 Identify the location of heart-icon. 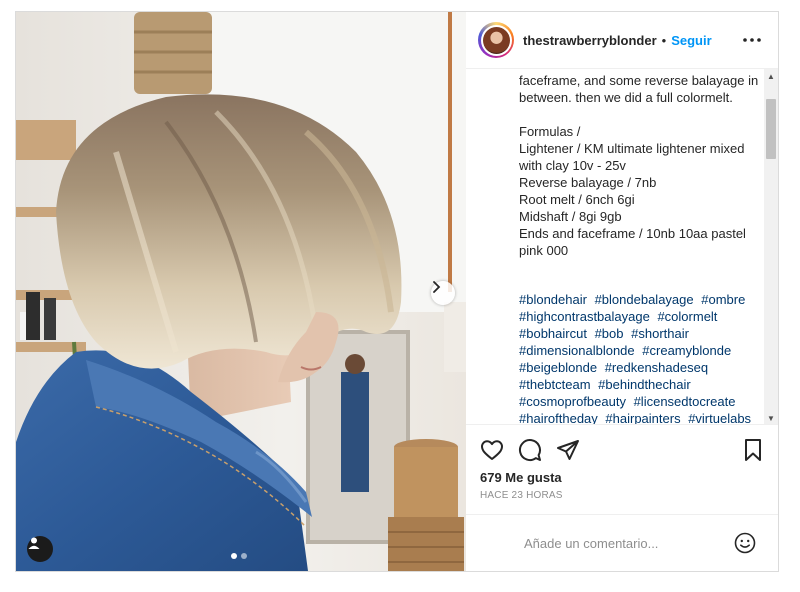
(492, 450).